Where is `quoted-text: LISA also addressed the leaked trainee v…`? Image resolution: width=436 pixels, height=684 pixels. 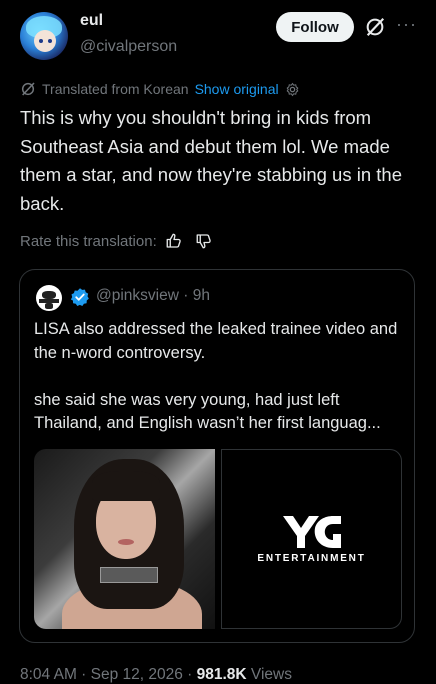 quoted-text: LISA also addressed the leaked trainee v… is located at coordinates (216, 376).